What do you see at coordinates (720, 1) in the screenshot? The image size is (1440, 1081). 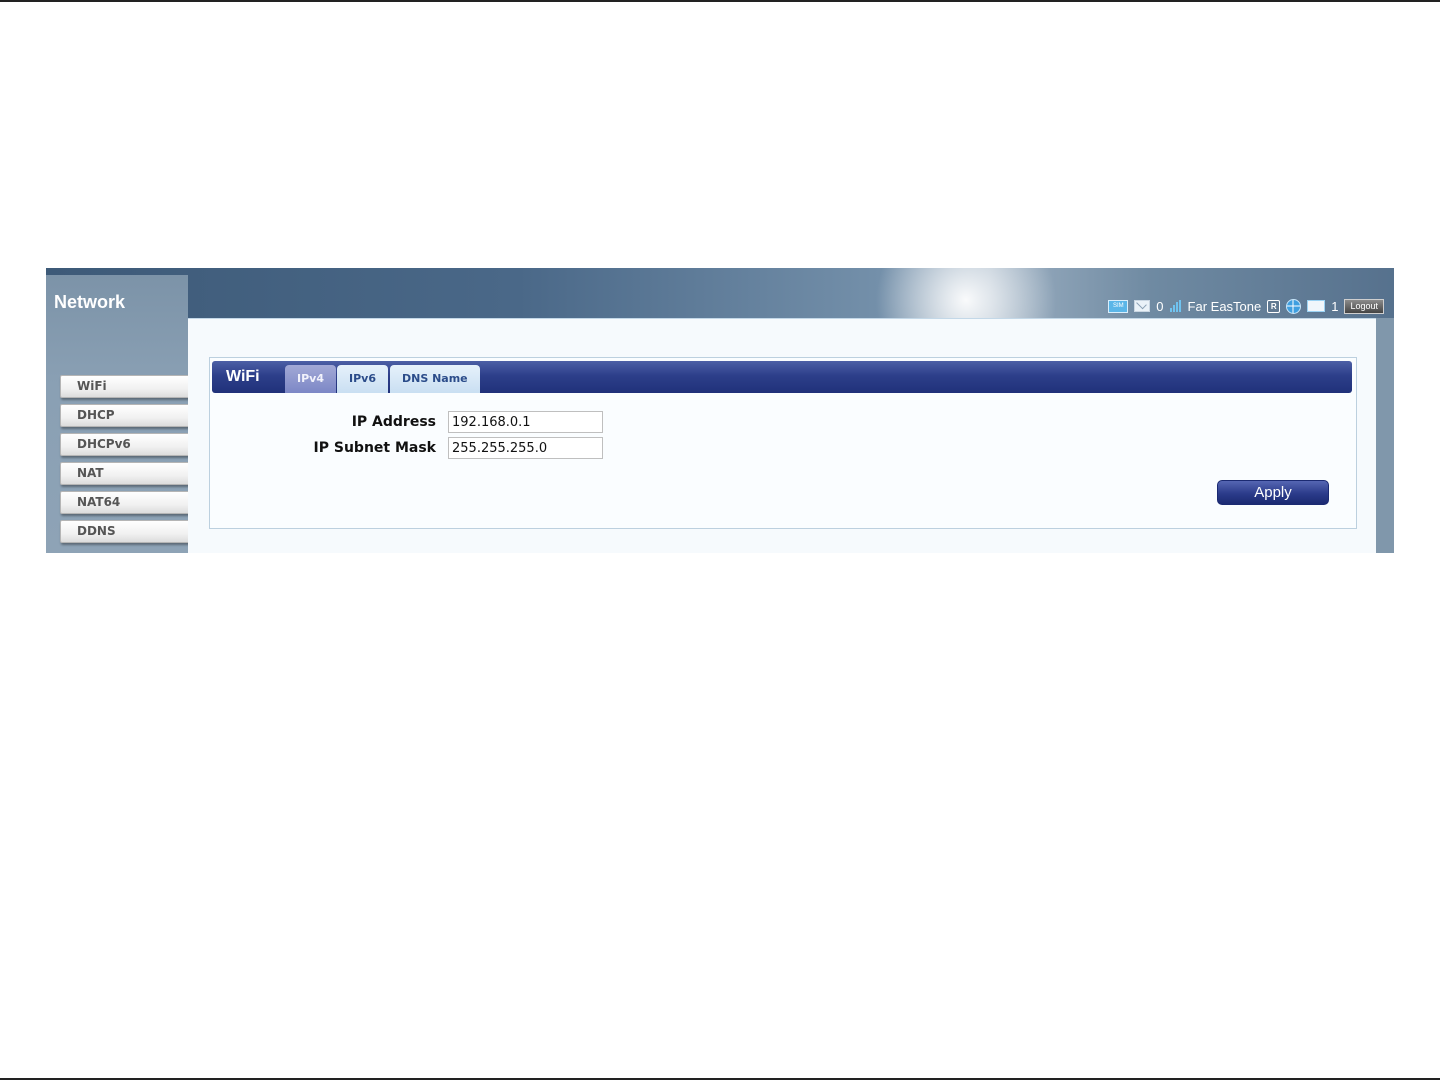 I see `page-top-rule` at bounding box center [720, 1].